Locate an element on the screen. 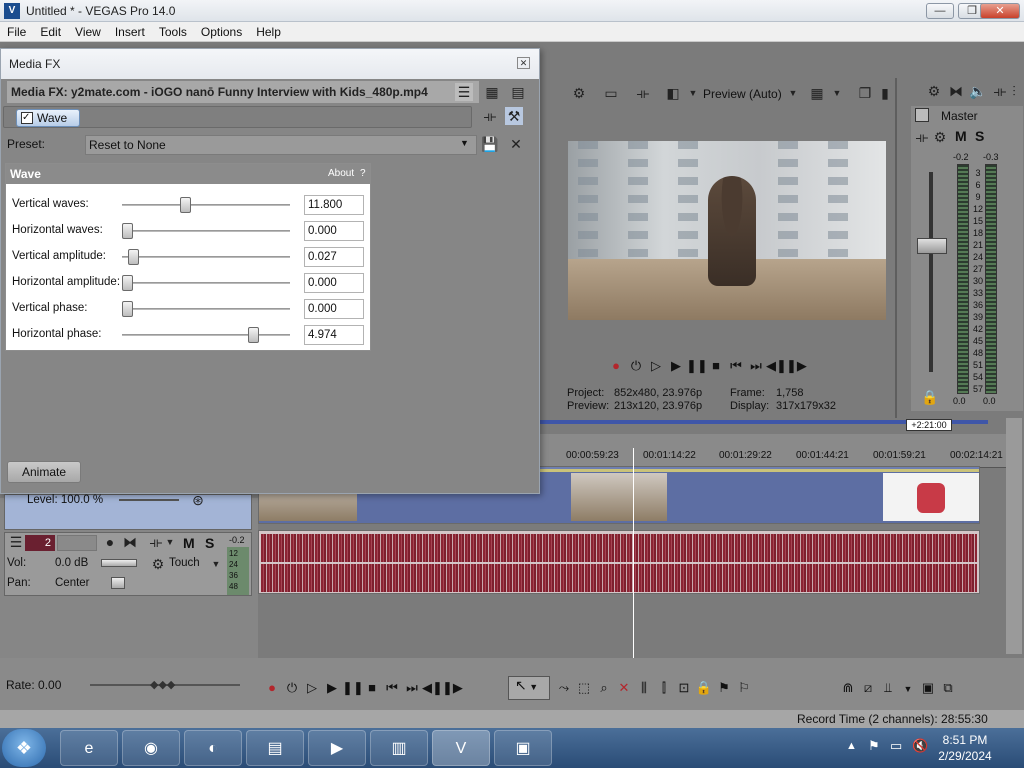 The height and width of the screenshot is (768, 1024). master-mute-button: M is located at coordinates (961, 136).